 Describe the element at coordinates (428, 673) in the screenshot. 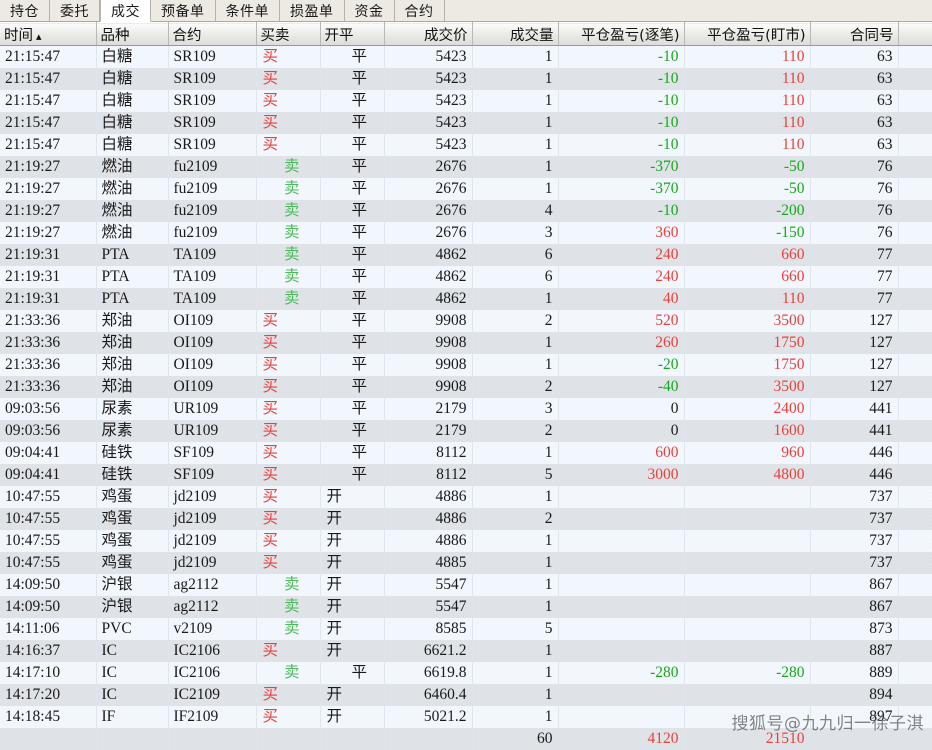

I see `cell-price: 6619.8` at that location.